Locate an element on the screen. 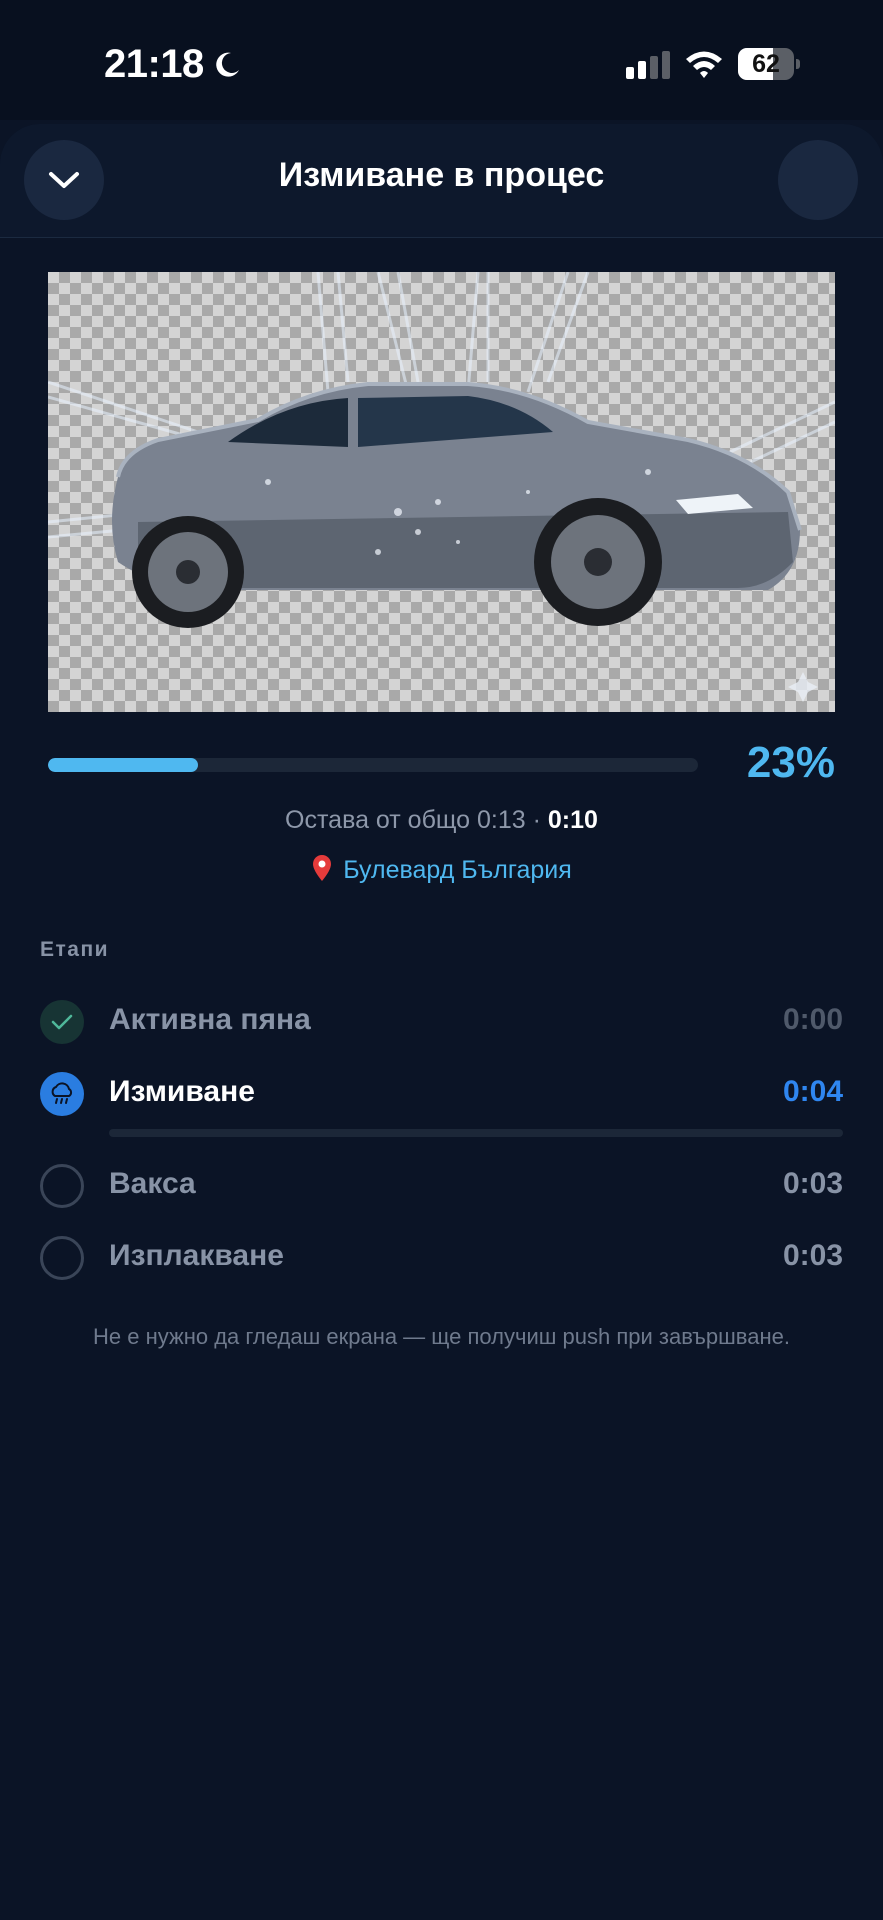 This screenshot has width=883, height=1920. rain-cloud-icon is located at coordinates (62, 1093).